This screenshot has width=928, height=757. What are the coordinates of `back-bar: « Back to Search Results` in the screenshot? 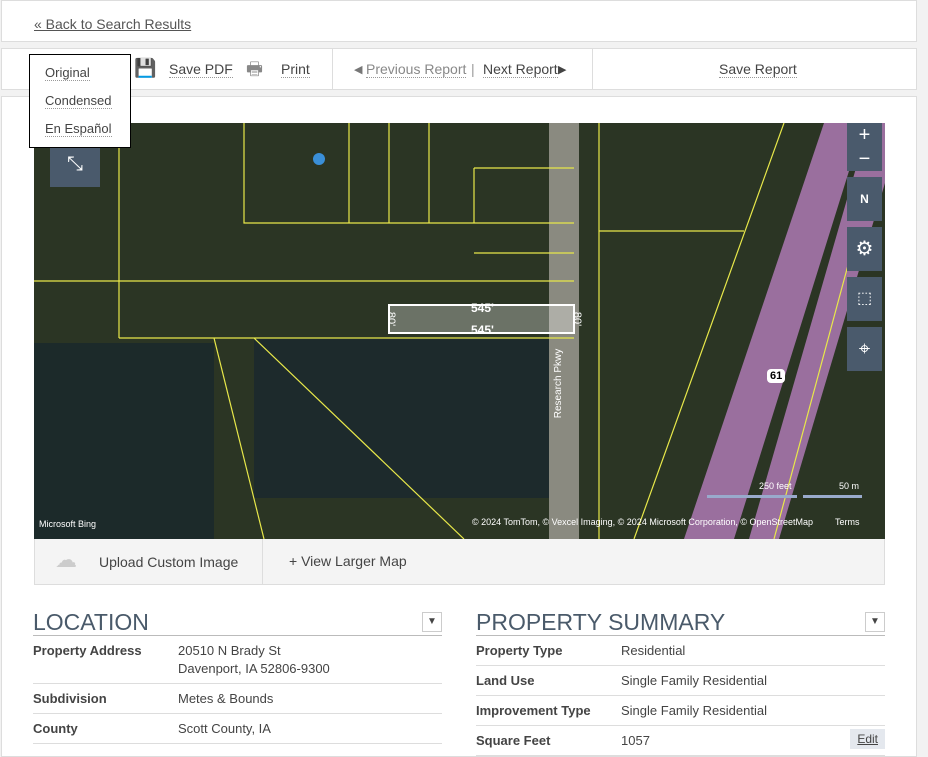 It's located at (459, 21).